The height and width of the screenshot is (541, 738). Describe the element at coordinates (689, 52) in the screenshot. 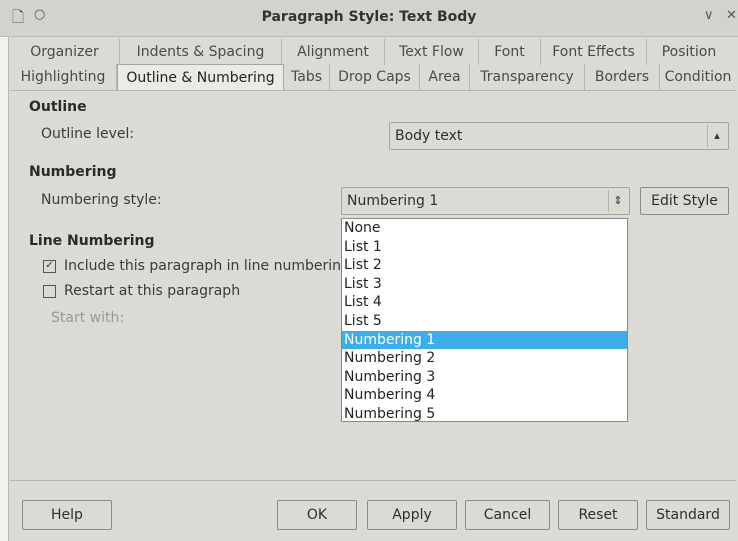

I see `tab-position: Position` at that location.